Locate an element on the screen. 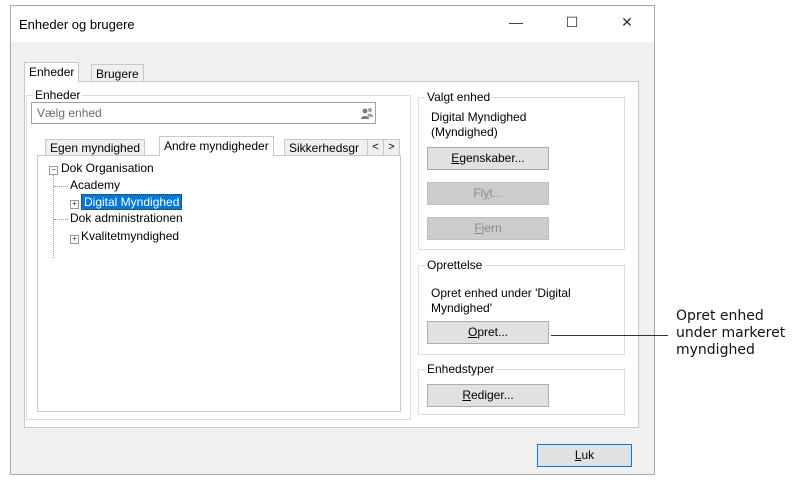 Image resolution: width=801 pixels, height=480 pixels. minimize-button: — is located at coordinates (516, 23).